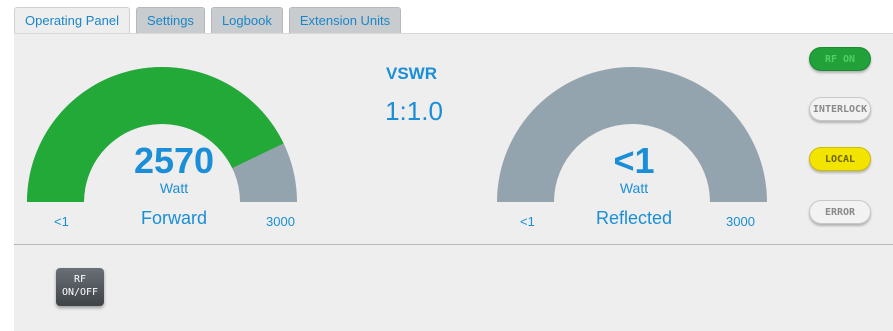 Image resolution: width=893 pixels, height=331 pixels. What do you see at coordinates (173, 218) in the screenshot?
I see `forward-gauge-label: Forward` at bounding box center [173, 218].